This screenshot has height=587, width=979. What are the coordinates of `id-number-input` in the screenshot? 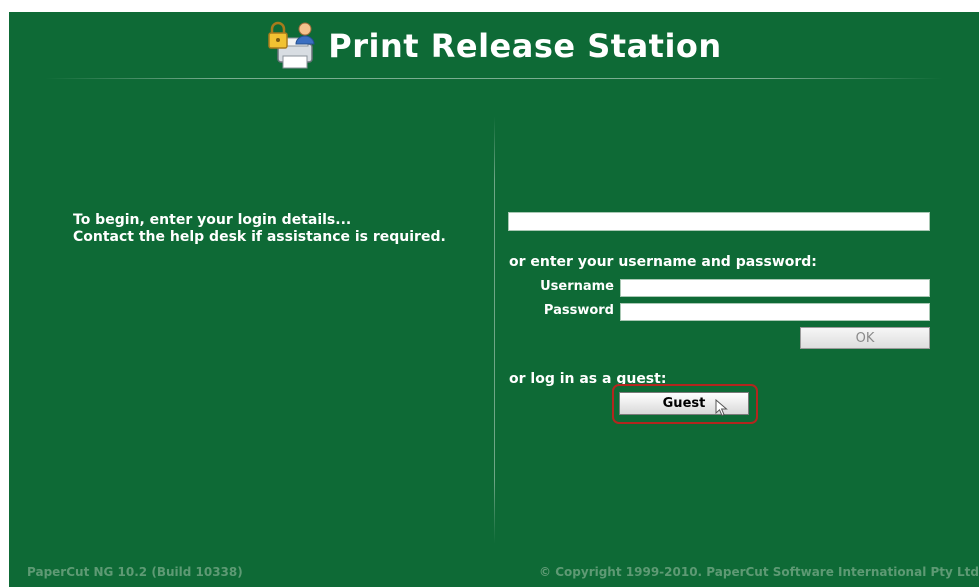 It's located at (719, 221).